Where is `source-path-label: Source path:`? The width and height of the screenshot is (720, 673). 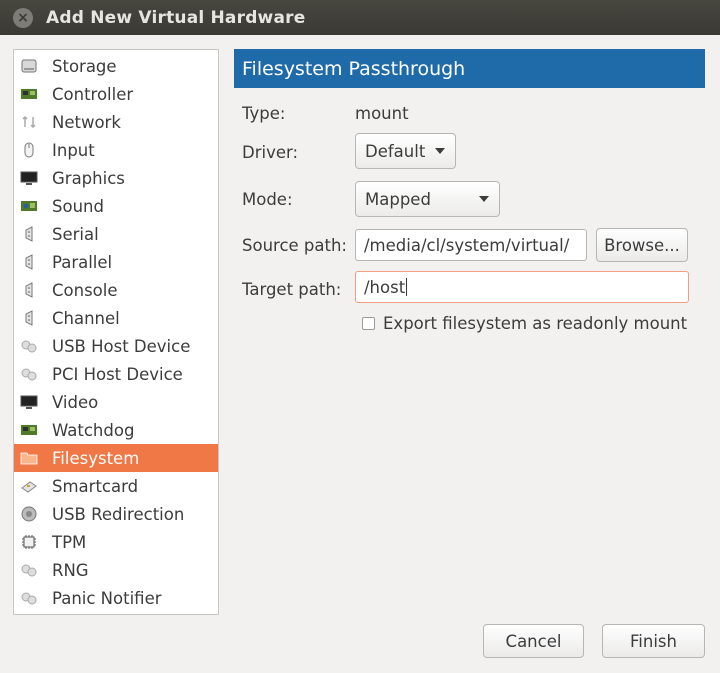
source-path-label: Source path: is located at coordinates (294, 245).